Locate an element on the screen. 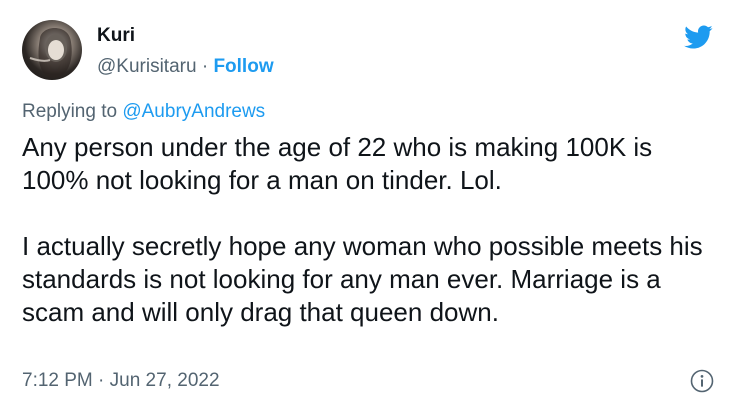 This screenshot has width=740, height=409. tweet-timestamp: 7:12 PM · Jun 27, 2022 is located at coordinates (121, 381).